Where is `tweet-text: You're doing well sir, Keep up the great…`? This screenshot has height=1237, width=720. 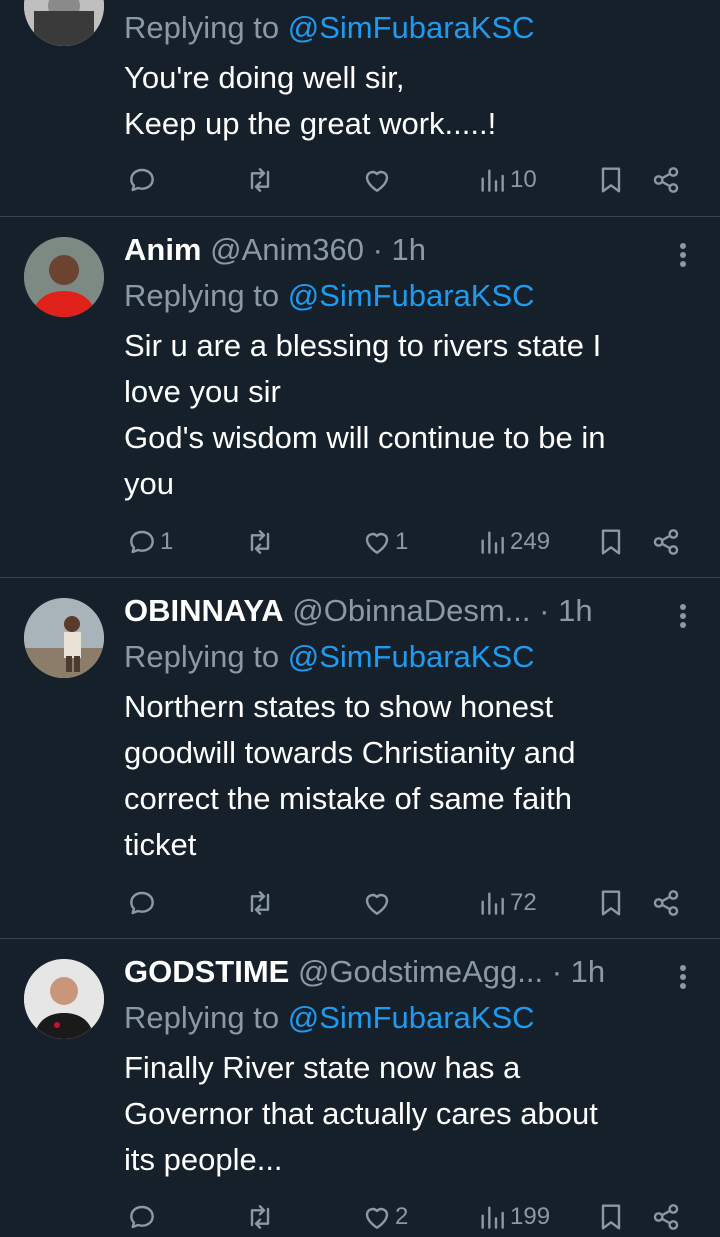
tweet-text: You're doing well sir, Keep up the great… is located at coordinates (310, 100).